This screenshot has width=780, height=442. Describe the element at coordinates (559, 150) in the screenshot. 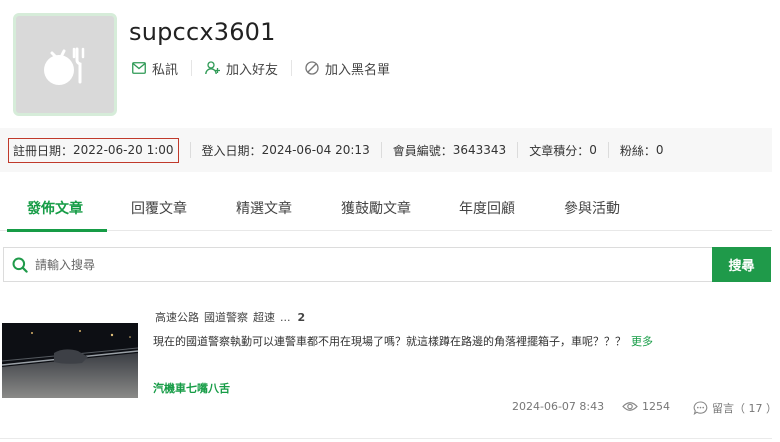

I see `article-points-label: 文章積分` at that location.